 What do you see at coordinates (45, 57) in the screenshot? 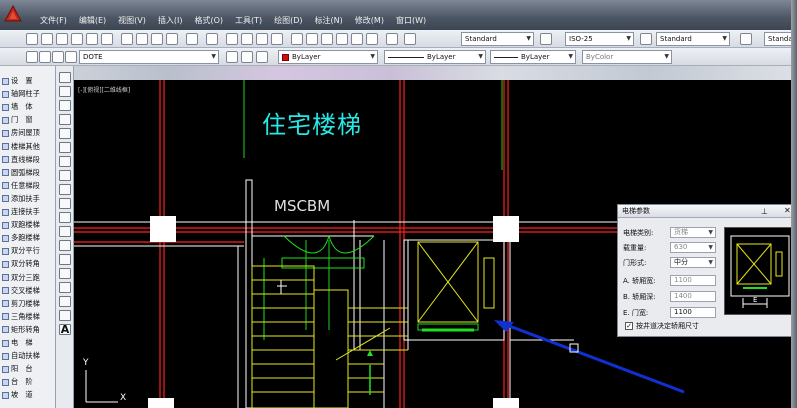
I see `sun-icon` at bounding box center [45, 57].